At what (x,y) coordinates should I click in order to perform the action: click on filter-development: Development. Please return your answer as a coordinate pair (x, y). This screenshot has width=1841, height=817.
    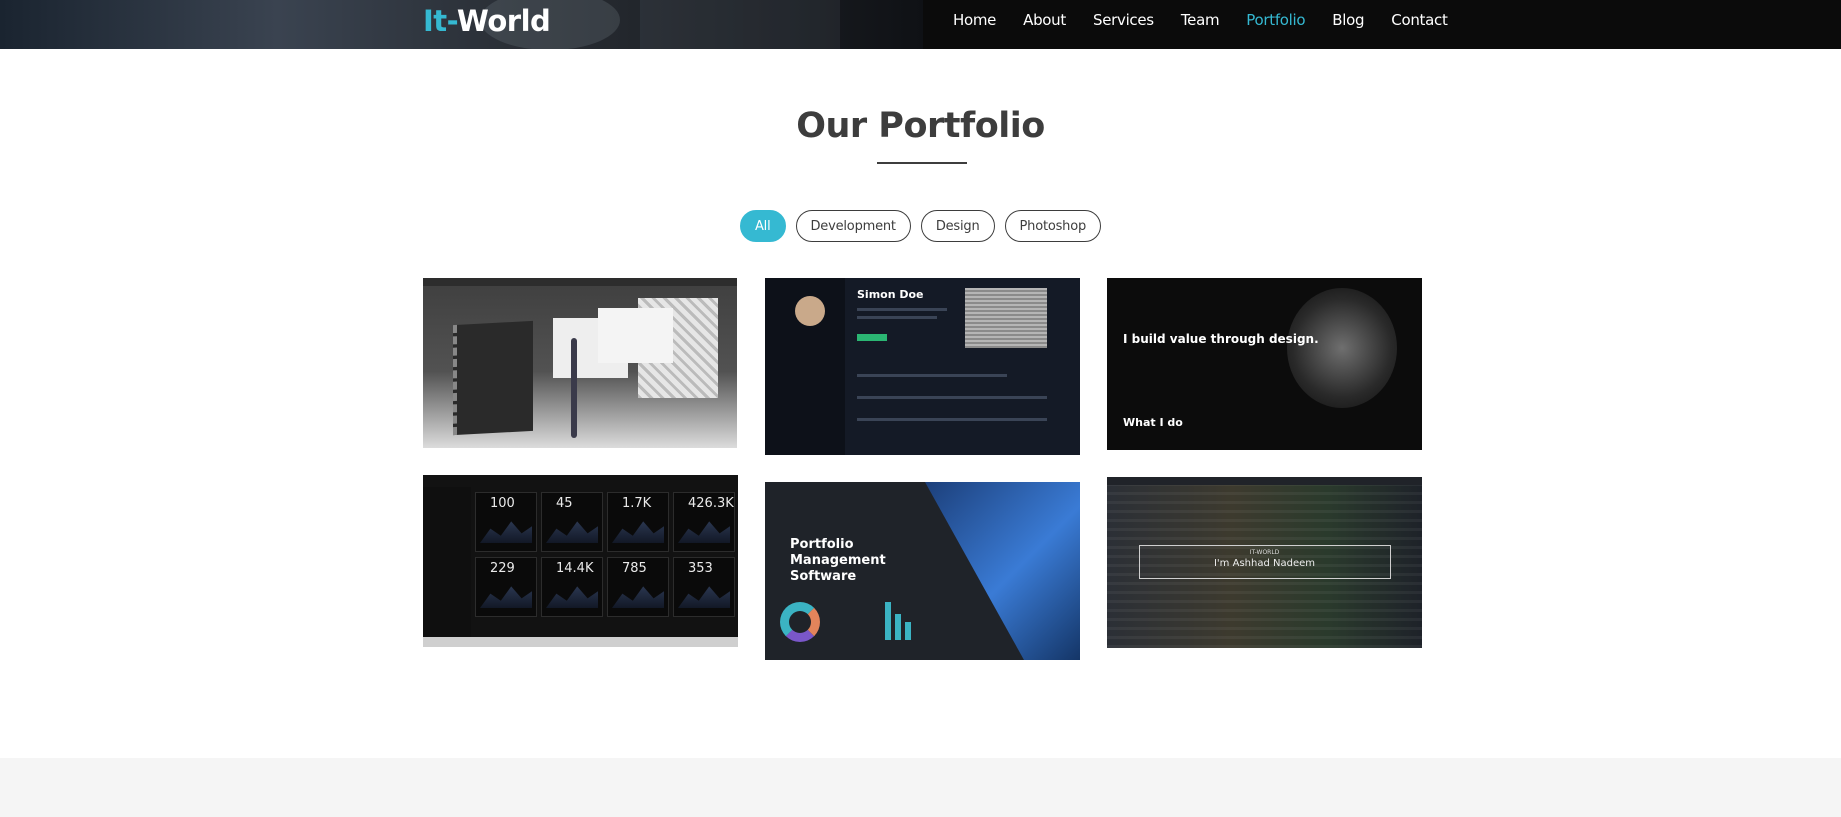
    Looking at the image, I should click on (853, 226).